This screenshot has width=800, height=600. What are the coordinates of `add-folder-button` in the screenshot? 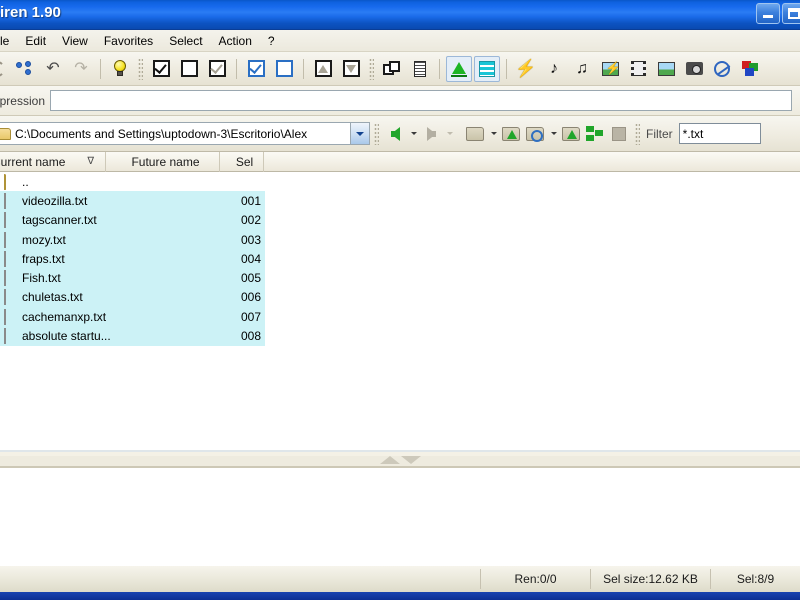 It's located at (571, 134).